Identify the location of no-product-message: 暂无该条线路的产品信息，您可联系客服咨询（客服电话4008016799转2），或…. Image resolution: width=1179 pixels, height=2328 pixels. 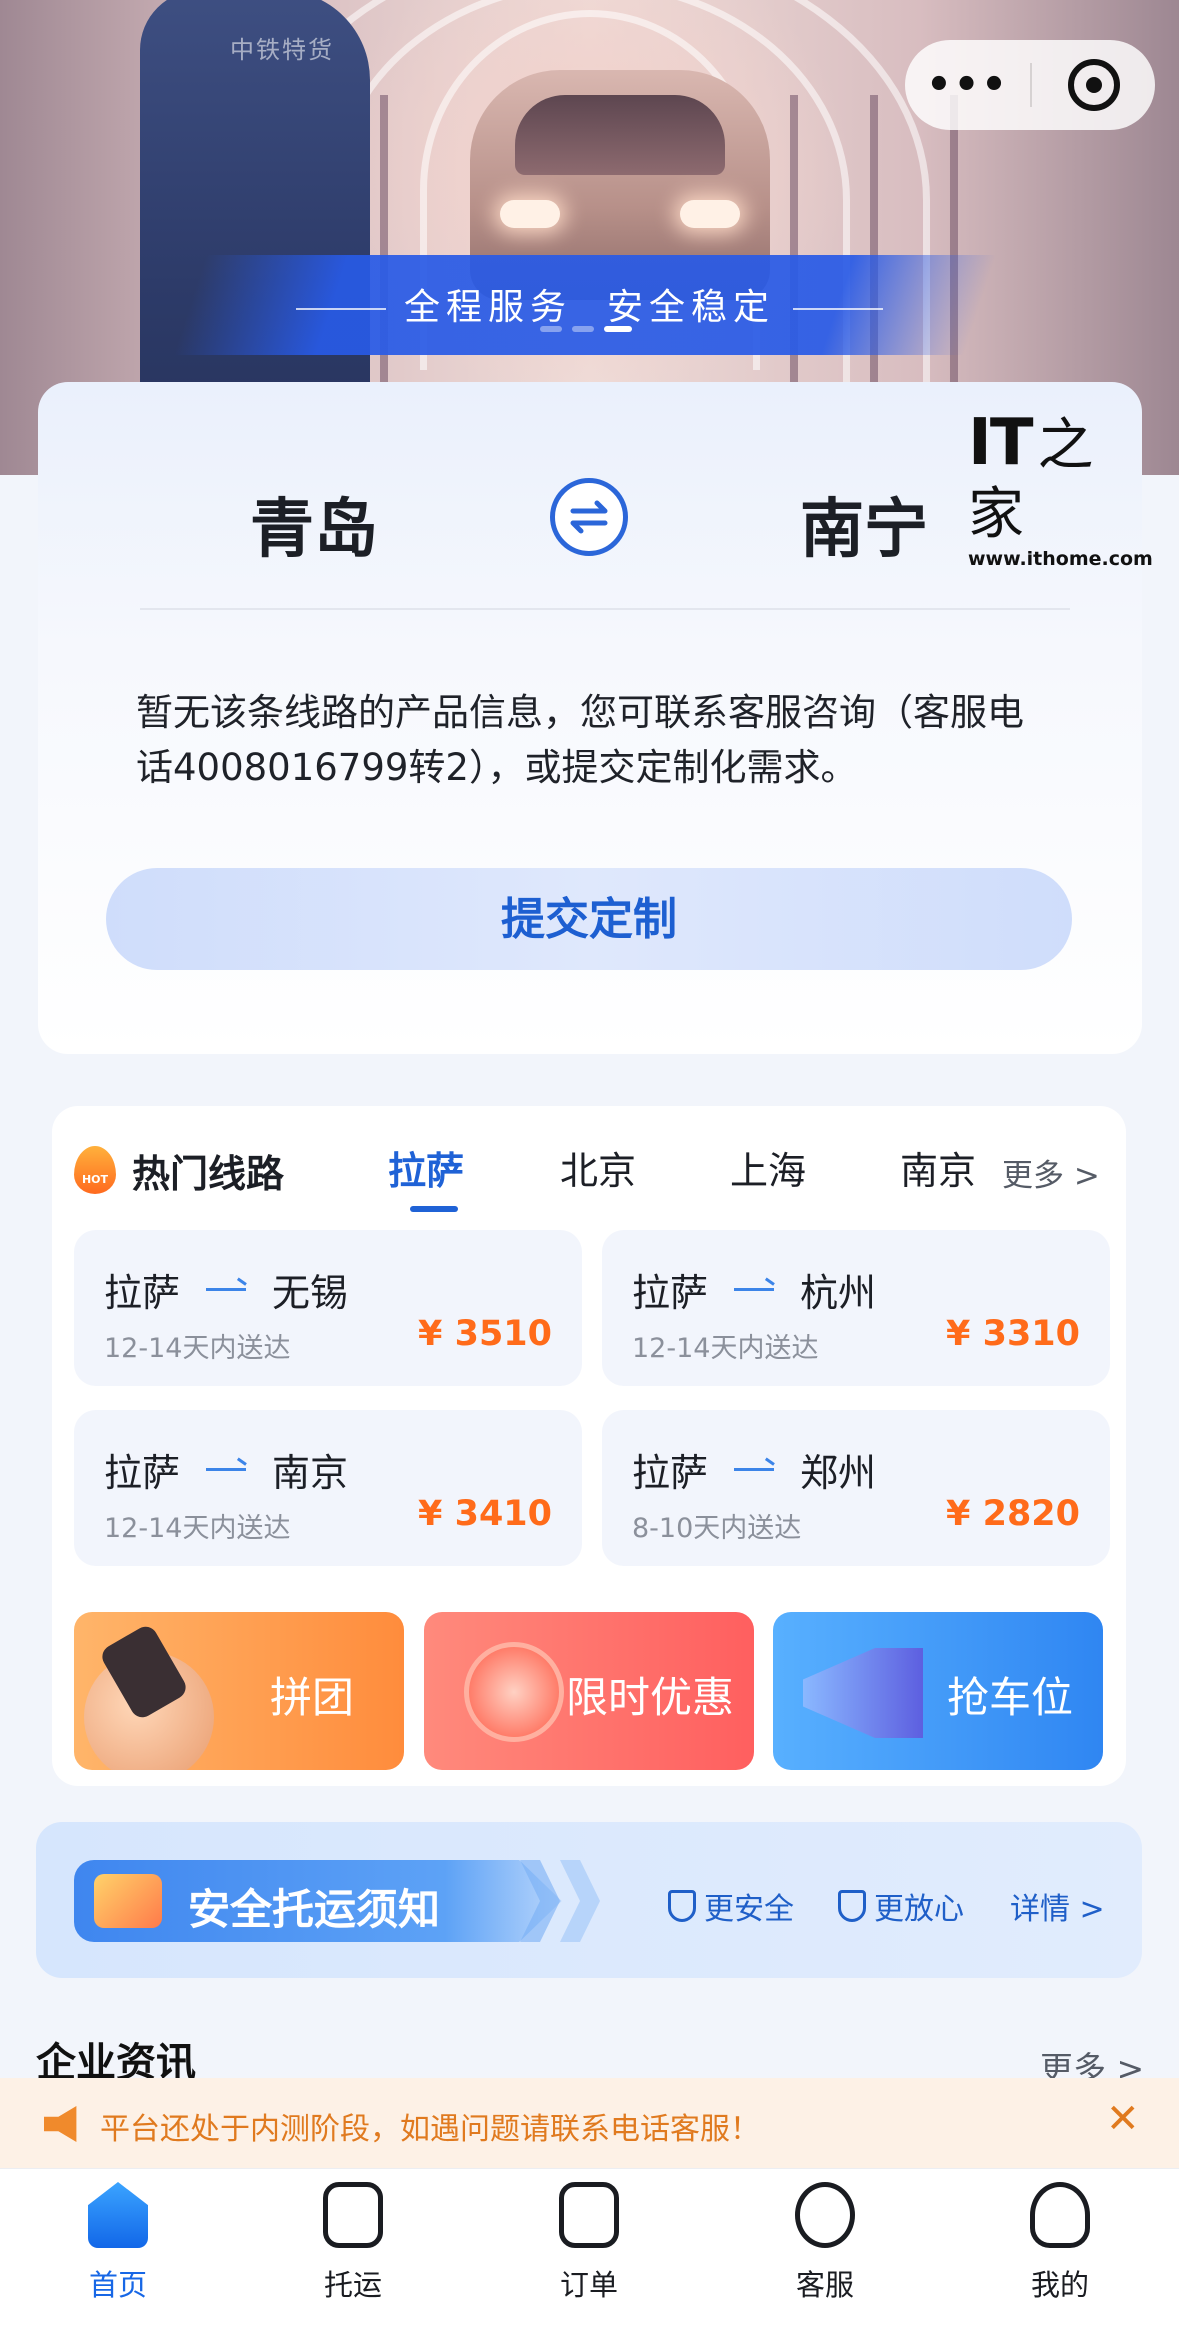
(580, 740).